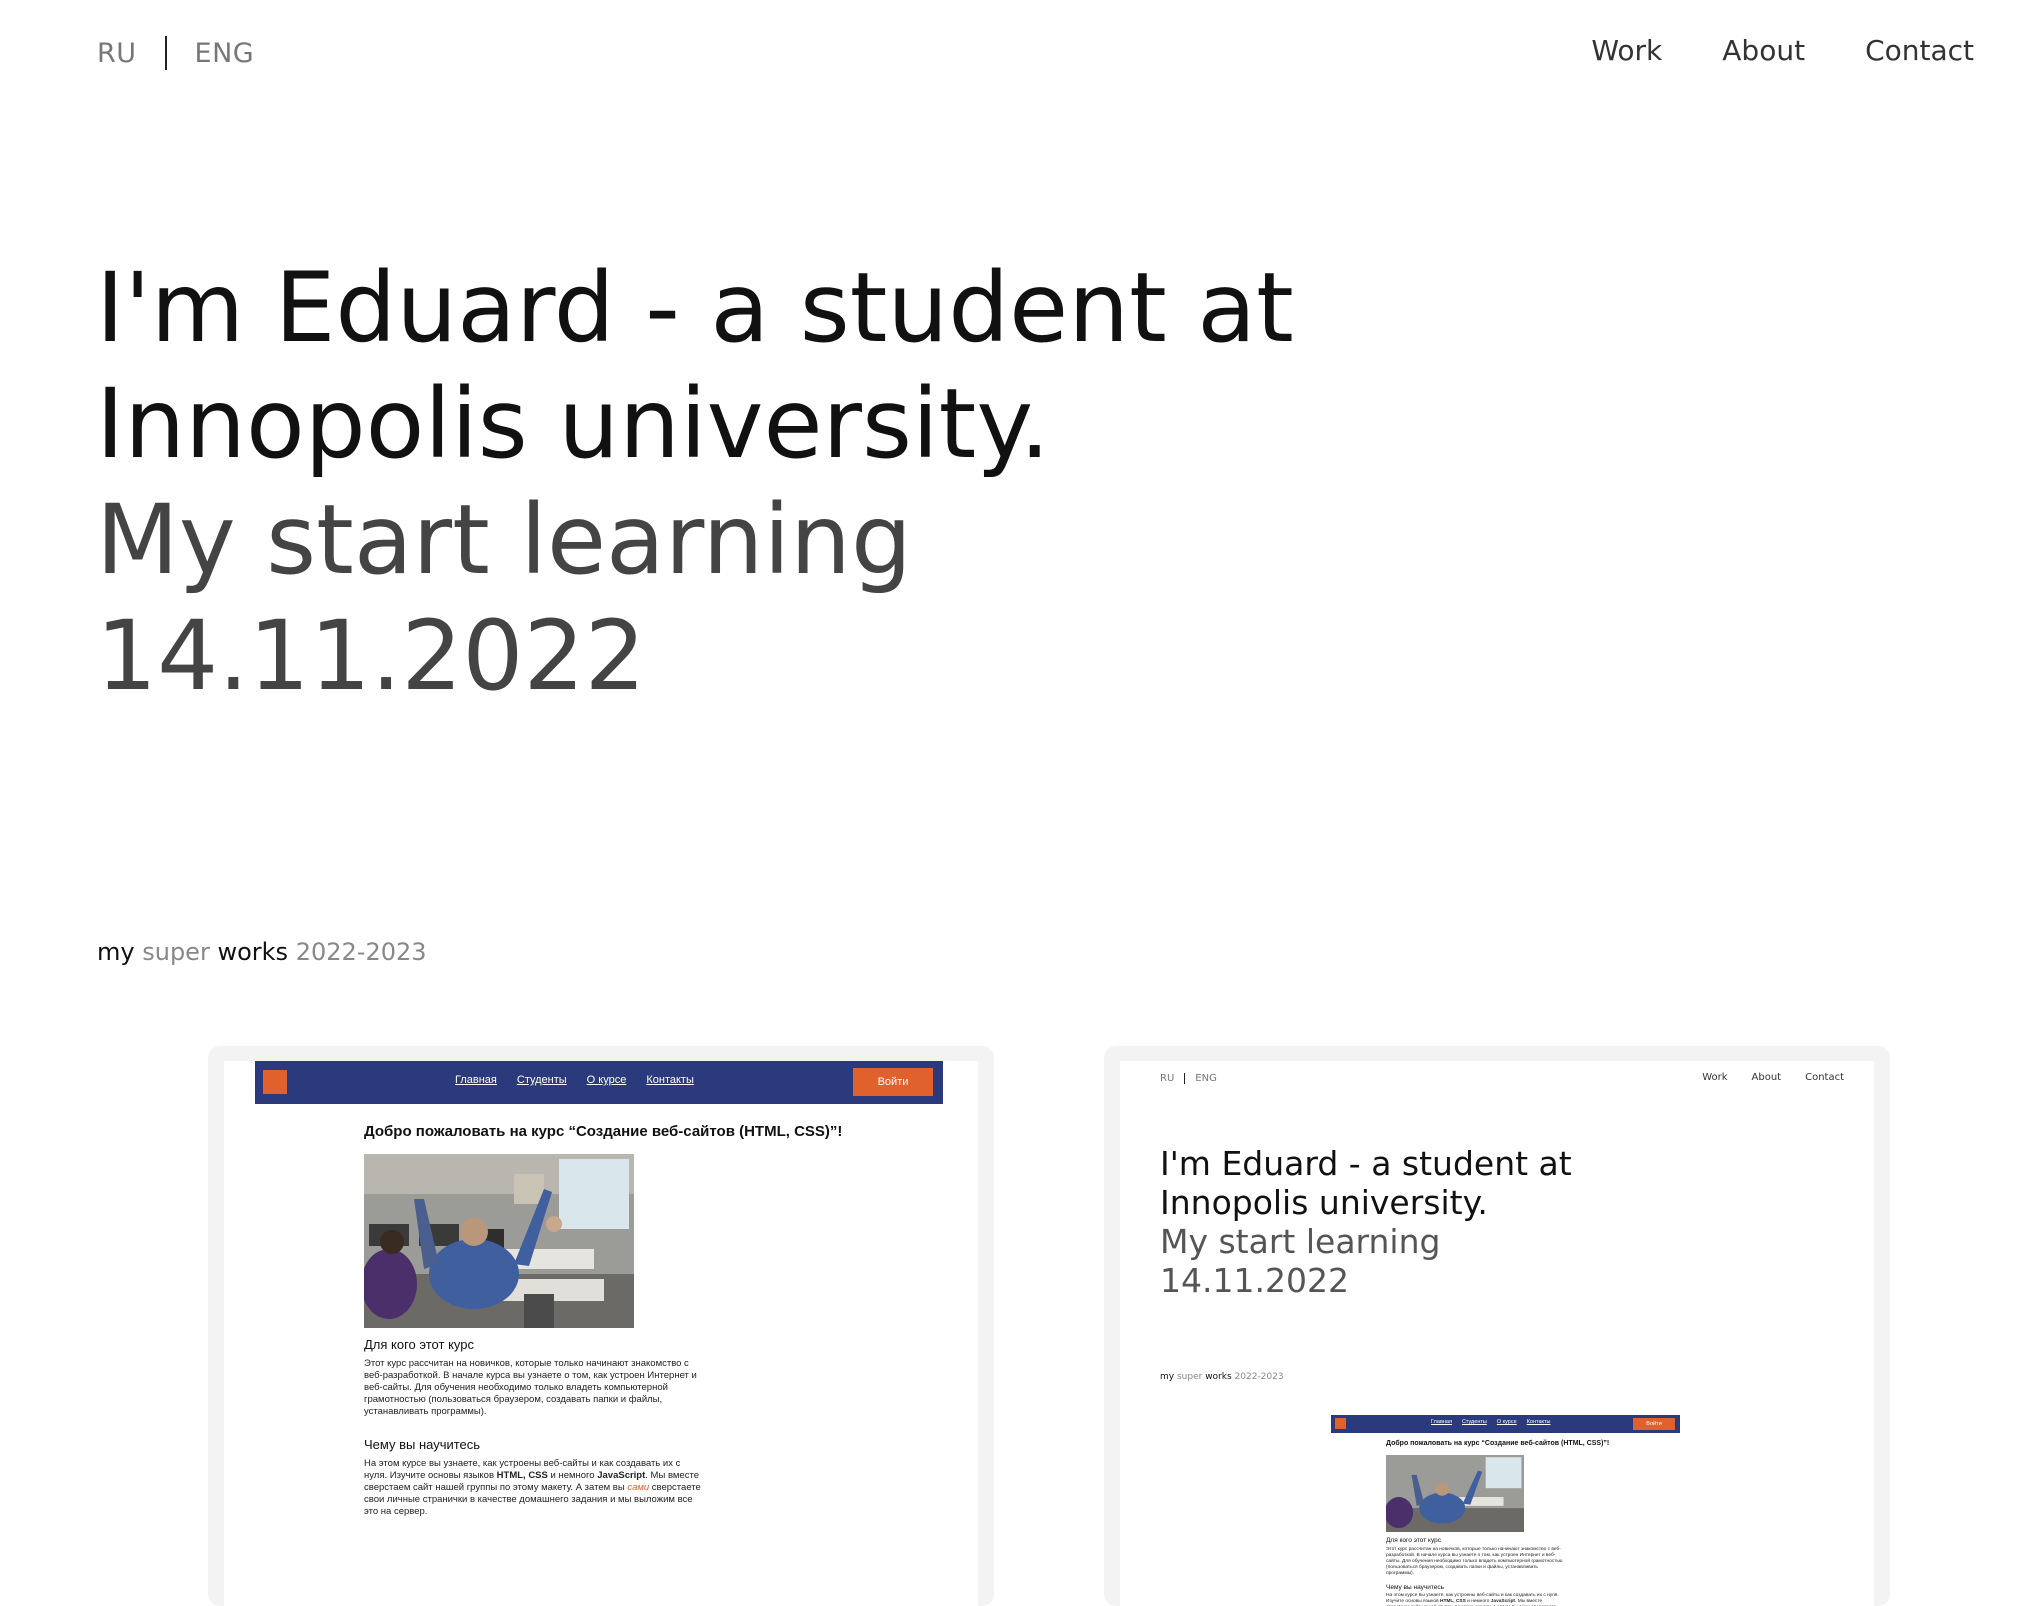 The height and width of the screenshot is (1606, 2038). Describe the element at coordinates (504, 540) in the screenshot. I see `hero-line-3: My start learning` at that location.